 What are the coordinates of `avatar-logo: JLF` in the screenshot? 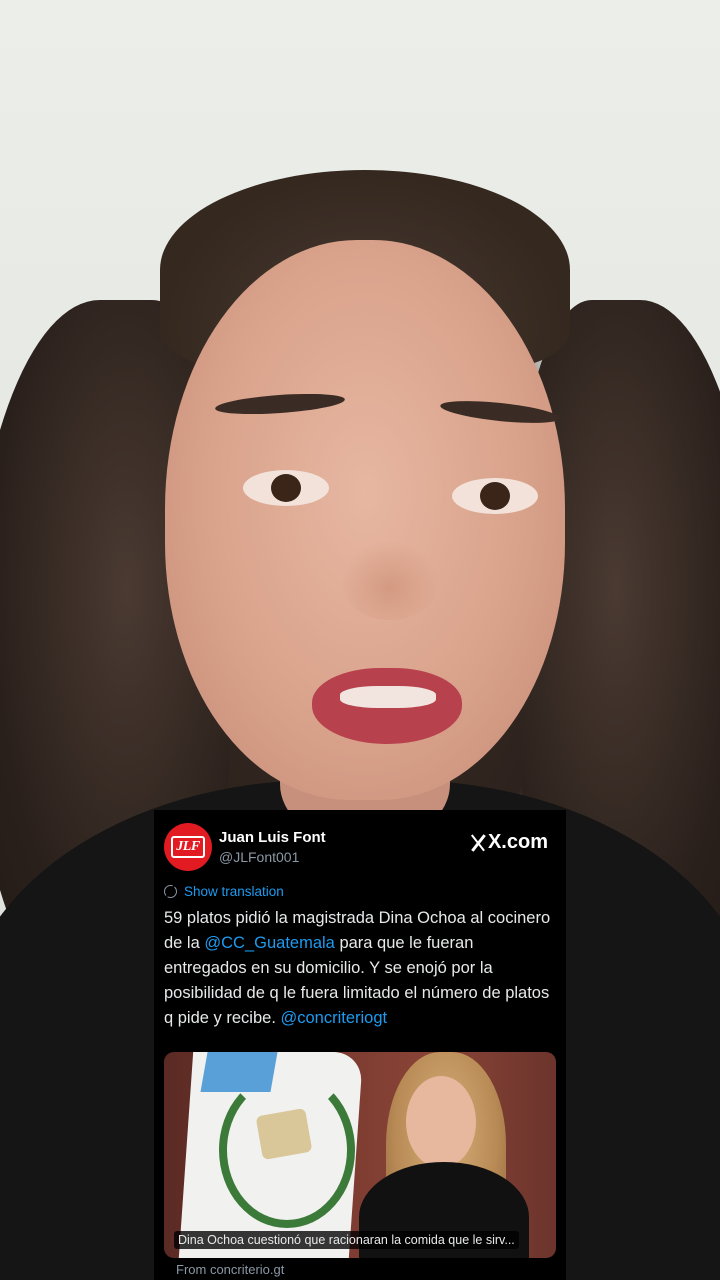 It's located at (188, 847).